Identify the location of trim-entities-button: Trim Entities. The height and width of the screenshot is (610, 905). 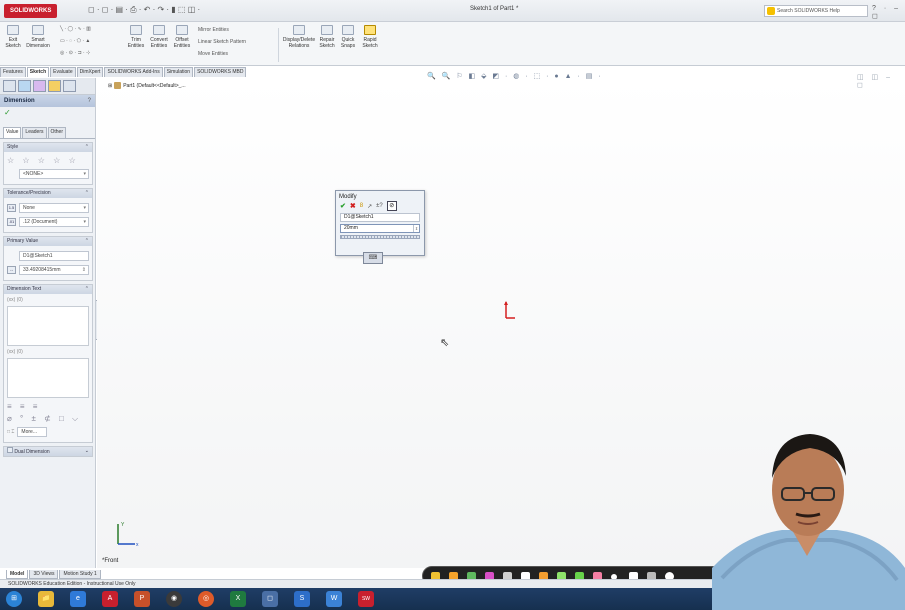
(136, 37).